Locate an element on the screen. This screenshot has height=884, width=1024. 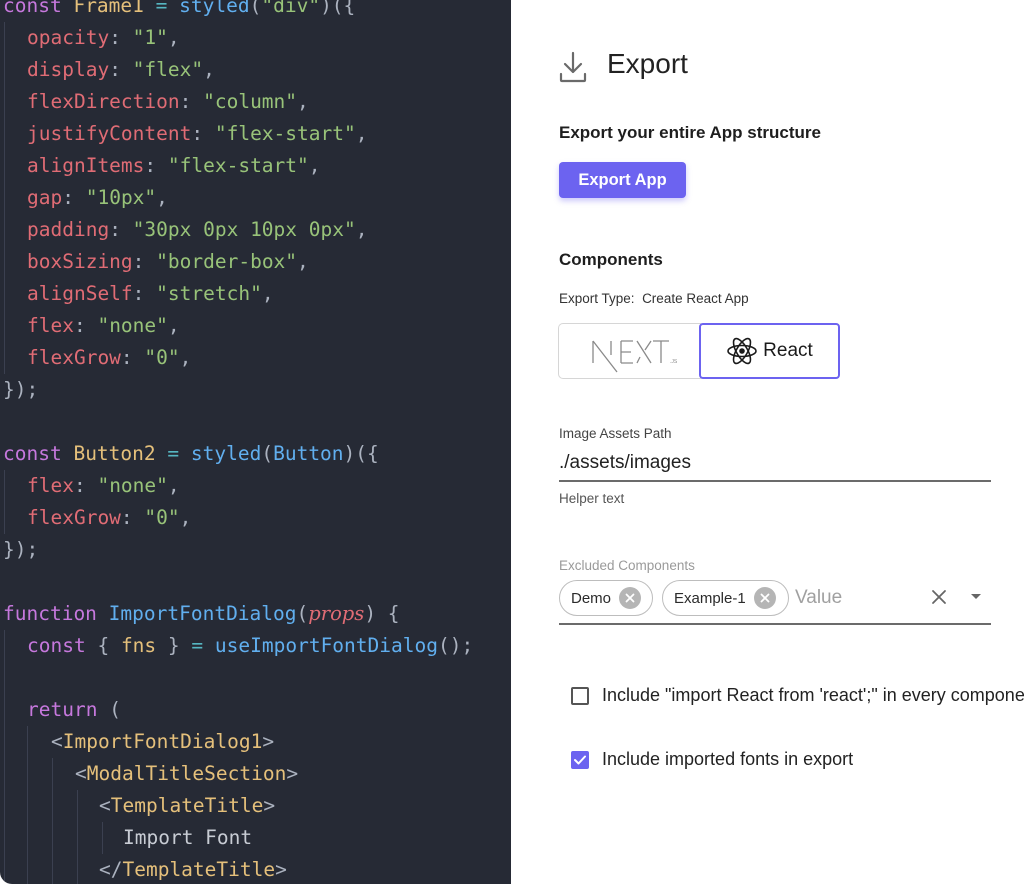
excluded-components-input is located at coordinates (855, 598).